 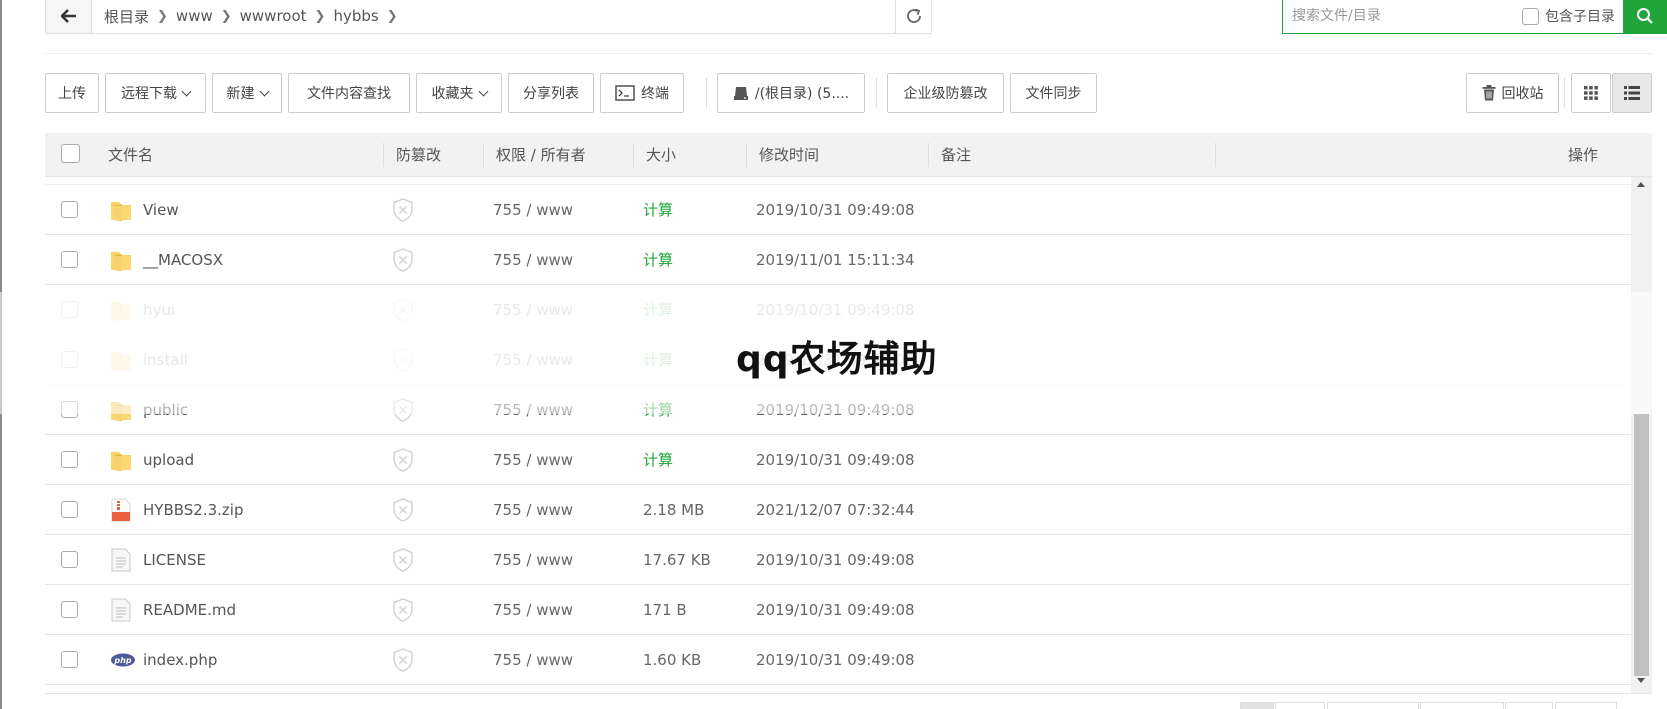 I want to click on share-list-button: 分享列表, so click(x=551, y=93).